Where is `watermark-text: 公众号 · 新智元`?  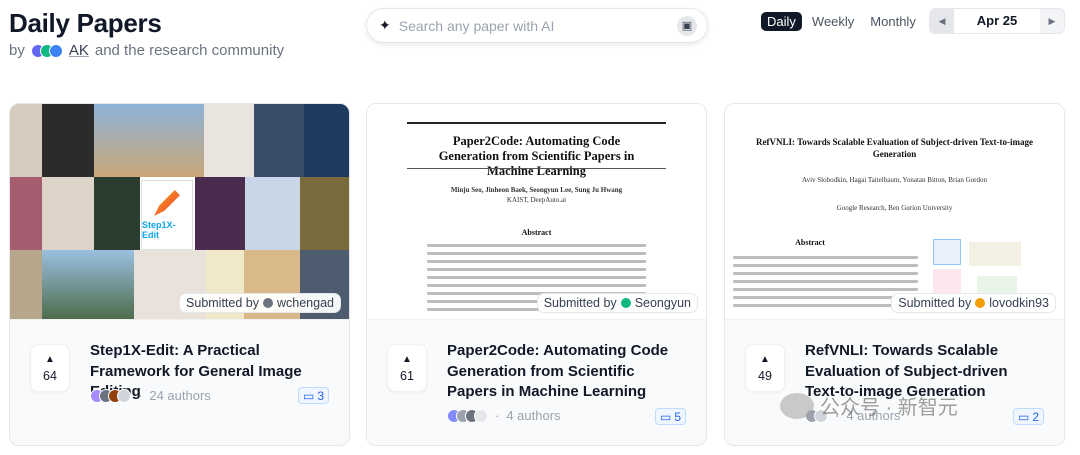
watermark-text: 公众号 · 新智元 is located at coordinates (889, 408).